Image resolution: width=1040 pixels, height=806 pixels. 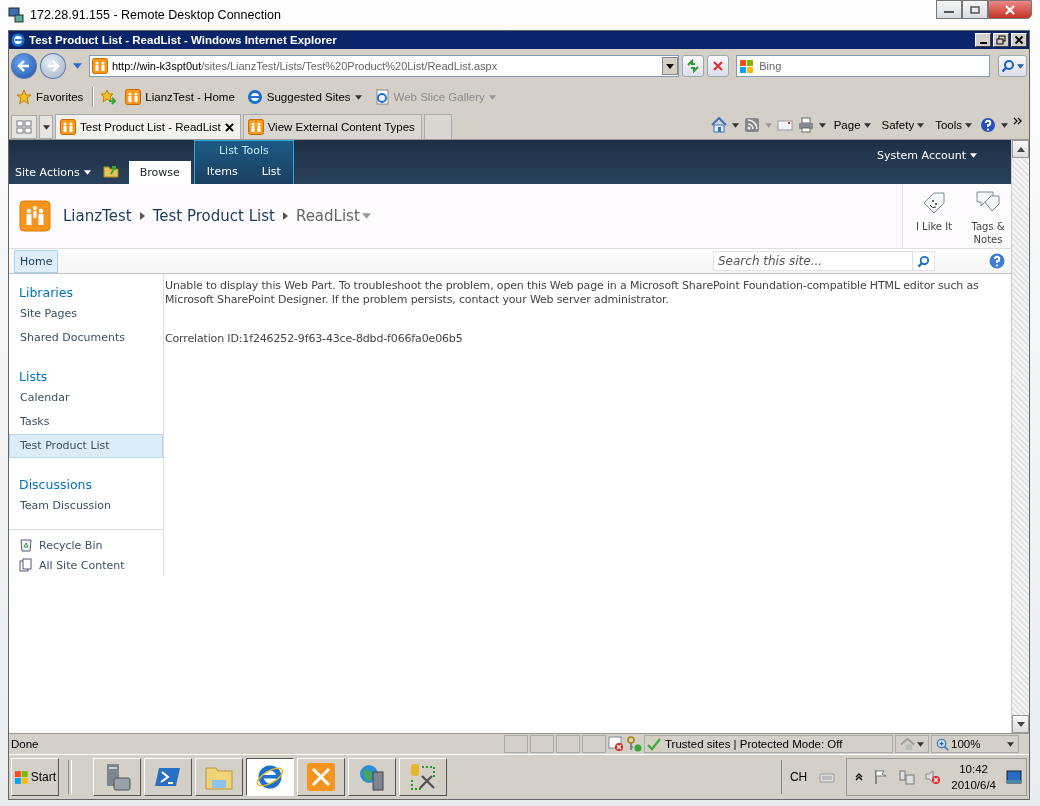 What do you see at coordinates (874, 66) in the screenshot?
I see `search-input: Bing` at bounding box center [874, 66].